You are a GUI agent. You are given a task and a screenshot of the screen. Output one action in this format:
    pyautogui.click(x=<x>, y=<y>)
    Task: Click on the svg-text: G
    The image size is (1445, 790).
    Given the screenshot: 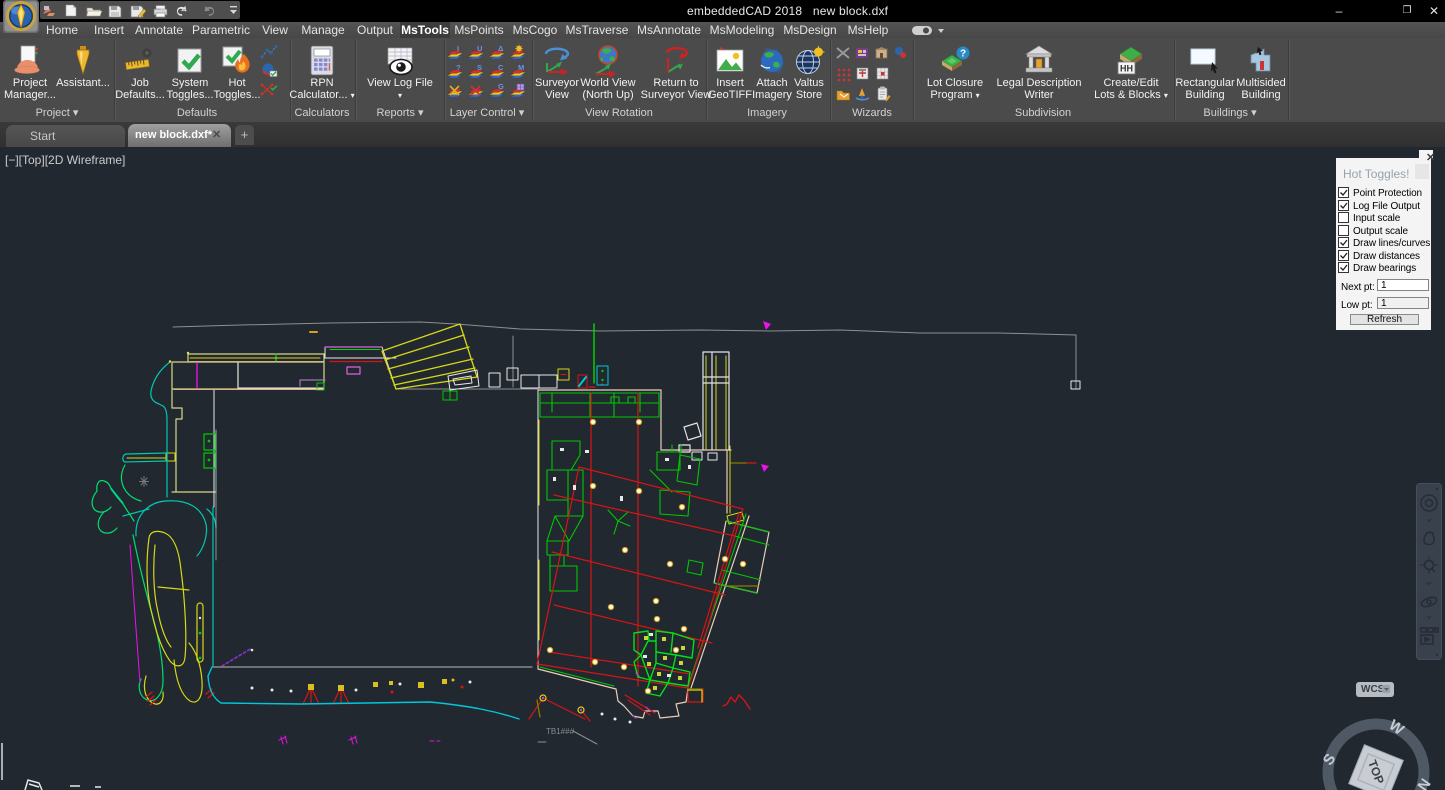 What is the action you would take?
    pyautogui.click(x=501, y=86)
    